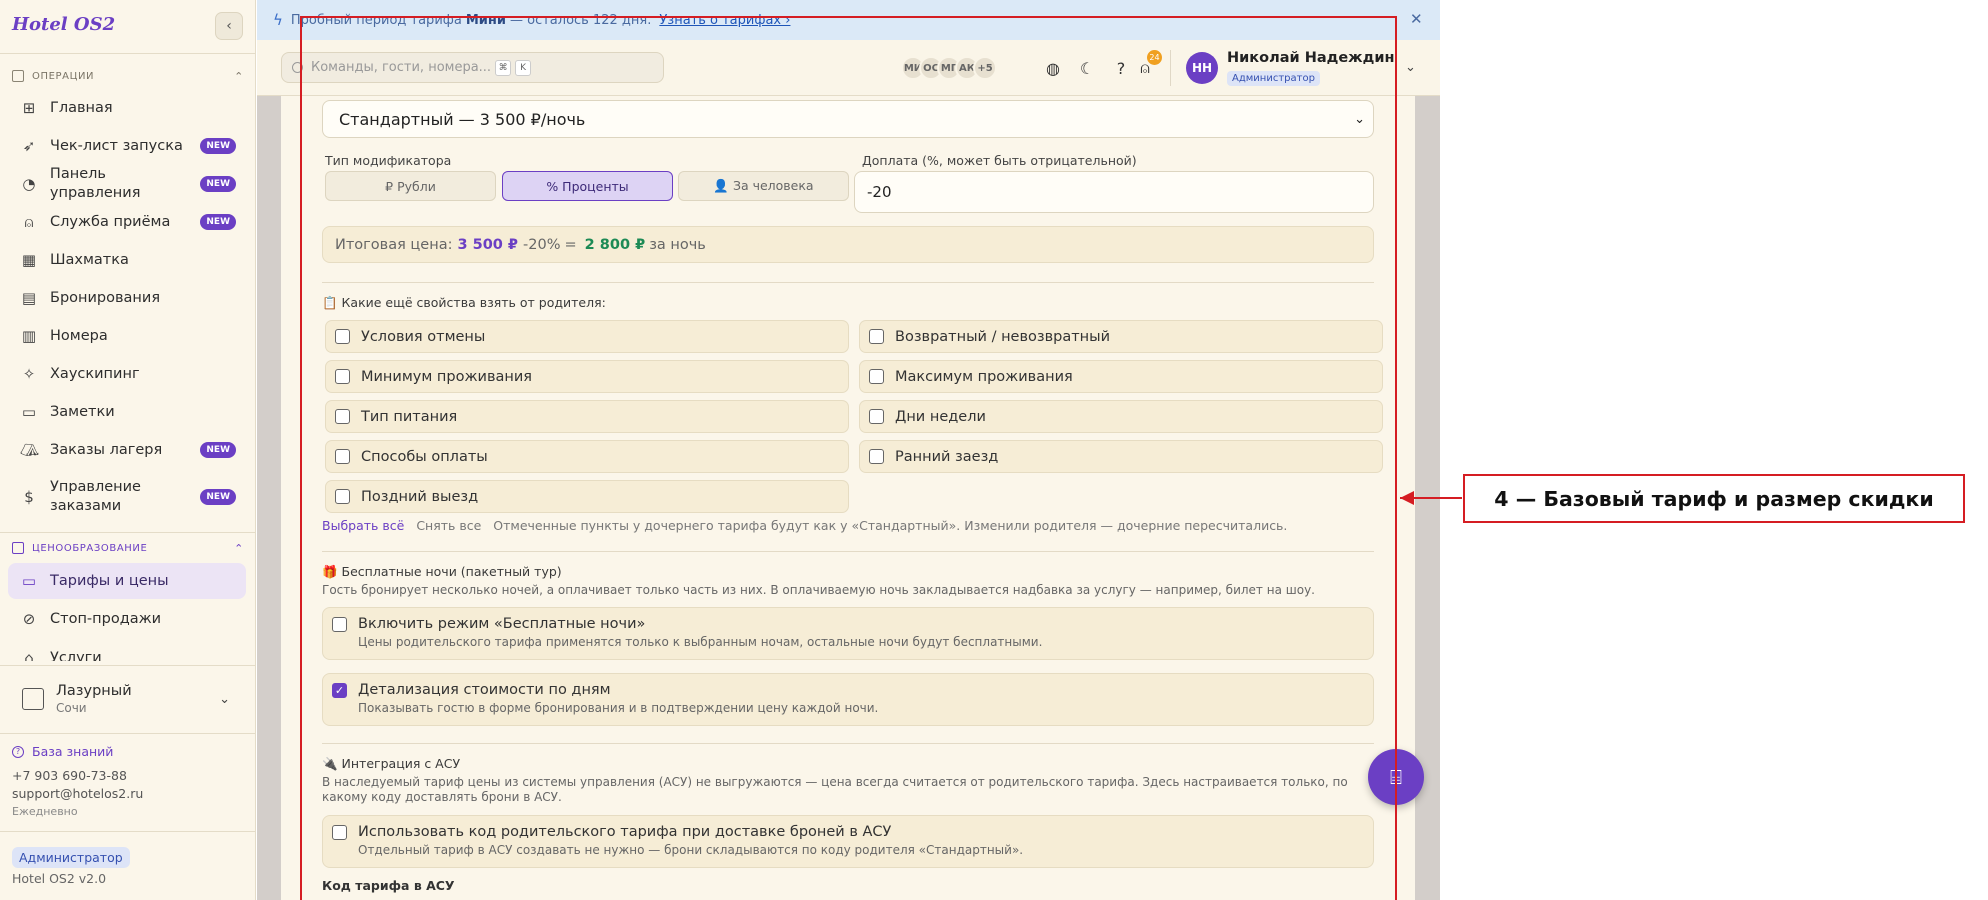 The image size is (1988, 900). What do you see at coordinates (45, 811) in the screenshot?
I see `support-hours: Ежедневно` at bounding box center [45, 811].